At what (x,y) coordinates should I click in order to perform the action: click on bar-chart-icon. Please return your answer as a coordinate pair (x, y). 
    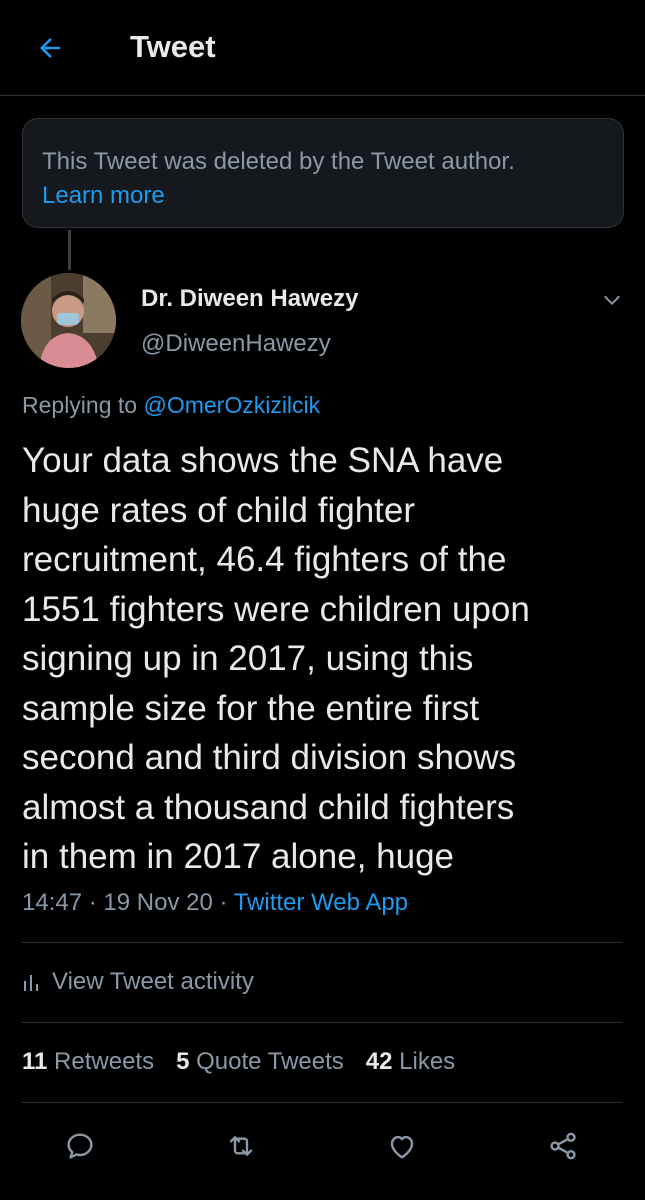
    Looking at the image, I should click on (31, 983).